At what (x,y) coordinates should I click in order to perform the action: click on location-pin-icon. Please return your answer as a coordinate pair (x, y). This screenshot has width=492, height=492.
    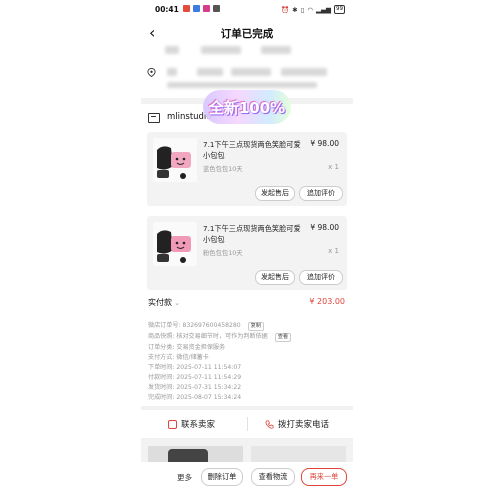
    Looking at the image, I should click on (151, 72).